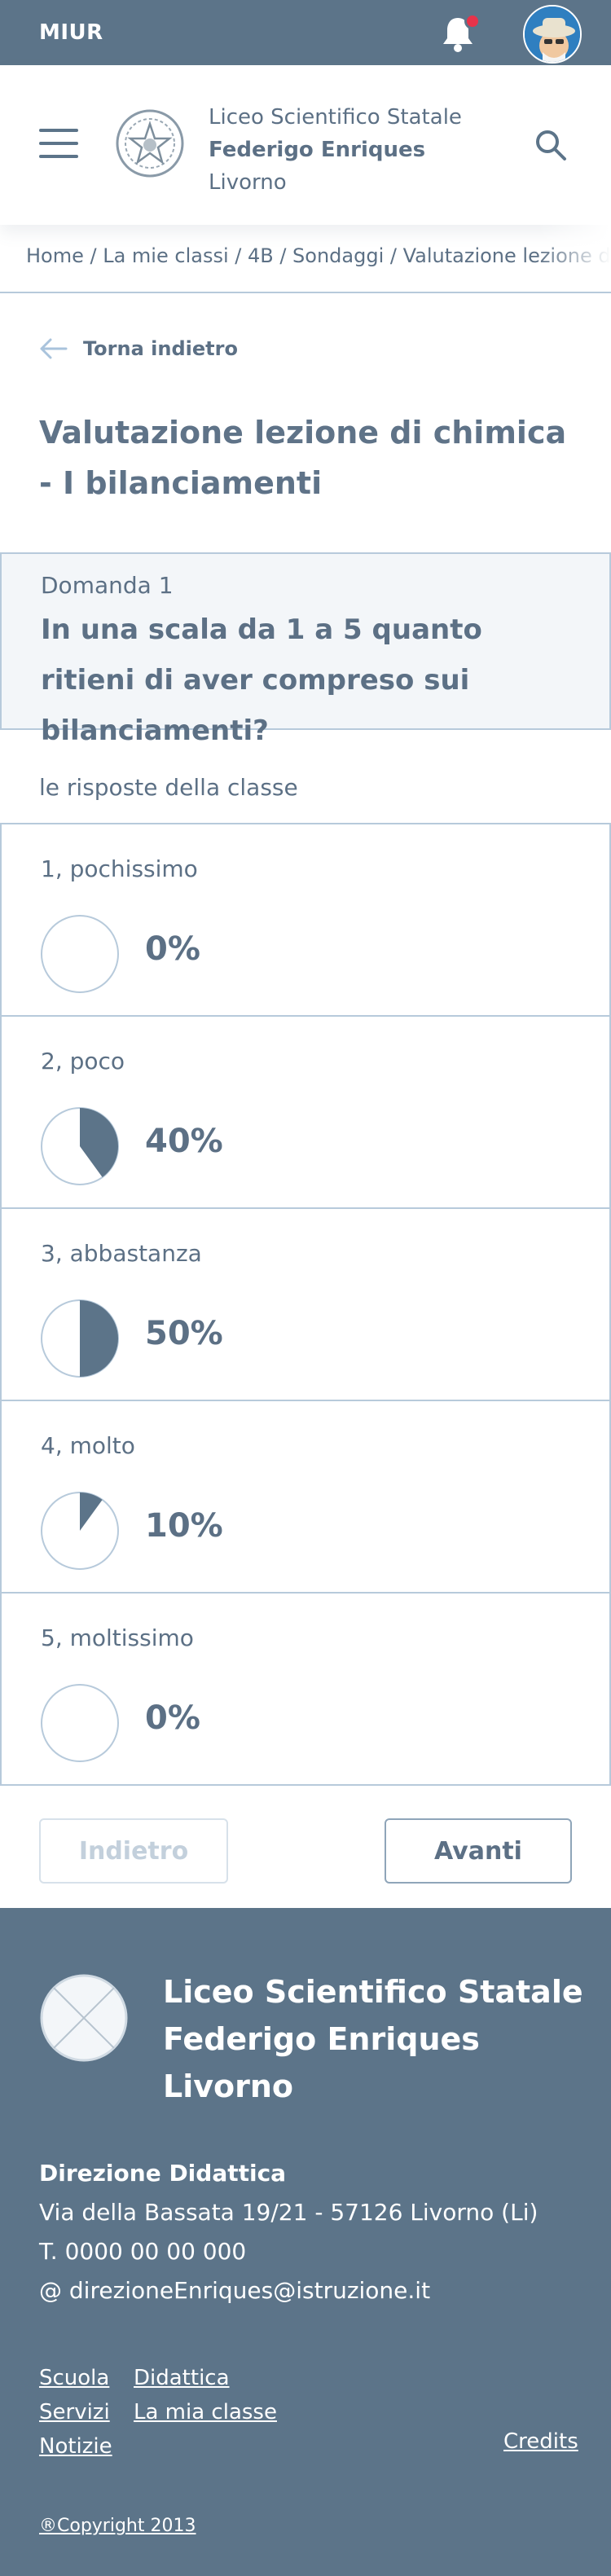 The image size is (611, 2576). I want to click on answer-item: 4, molto 10%, so click(305, 1497).